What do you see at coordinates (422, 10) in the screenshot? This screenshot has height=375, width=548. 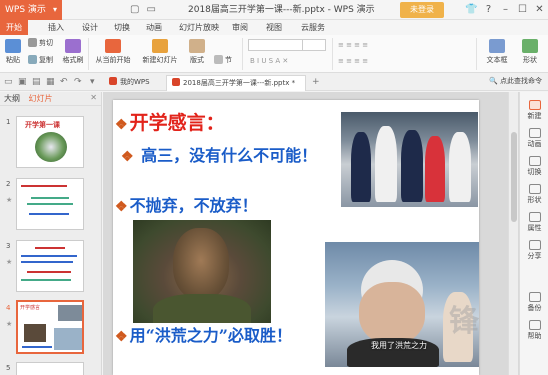 I see `login-button: 未登录` at bounding box center [422, 10].